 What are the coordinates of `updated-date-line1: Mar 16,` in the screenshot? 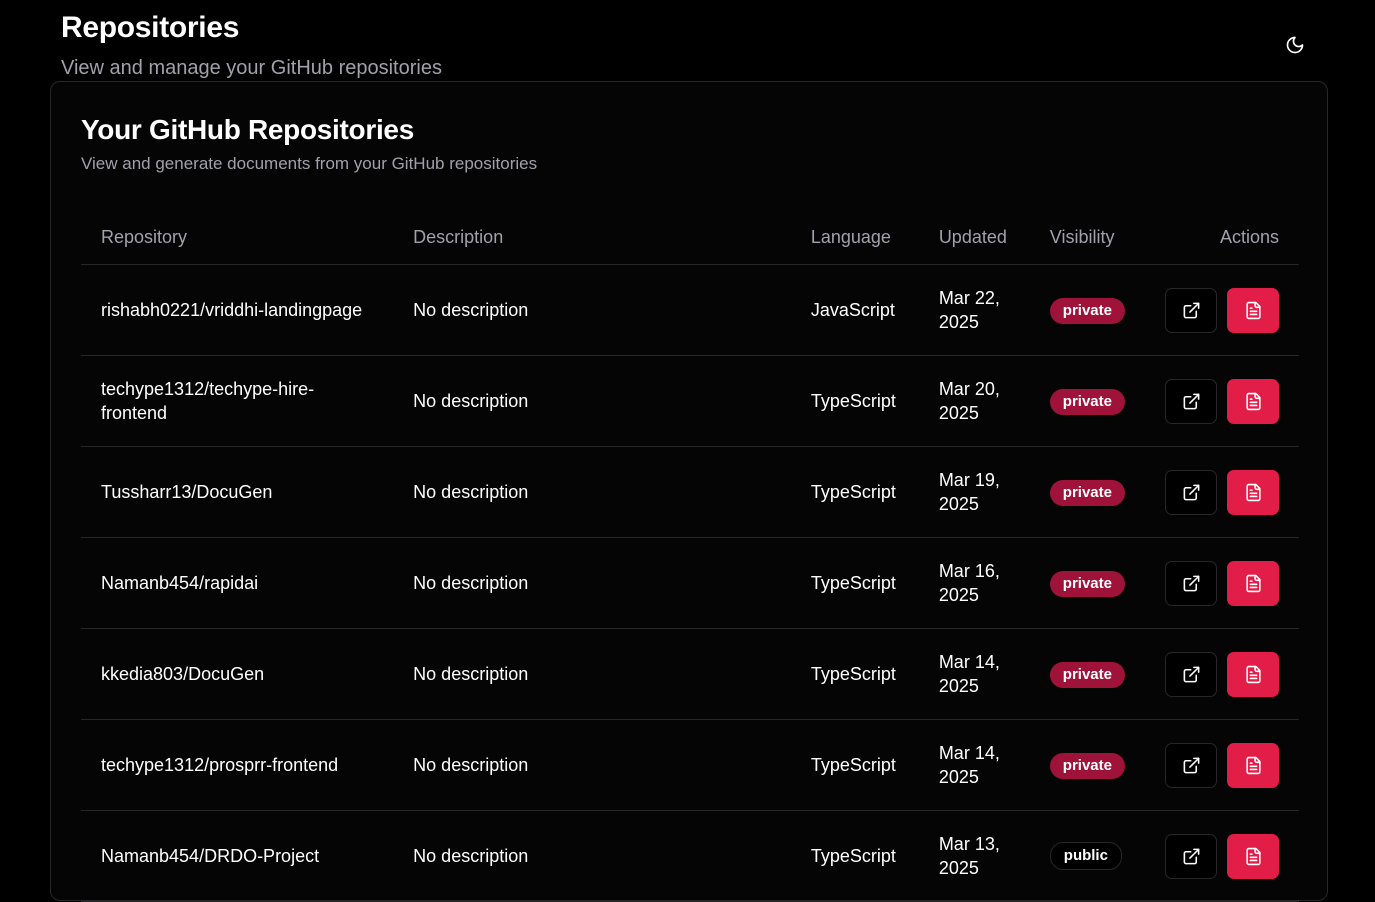 It's located at (969, 571).